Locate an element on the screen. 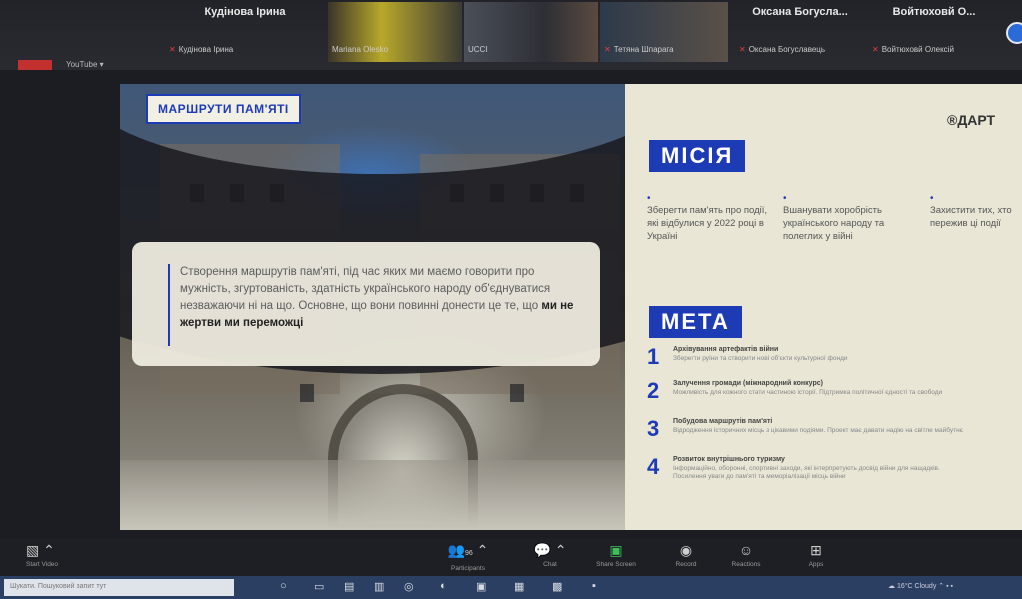 The width and height of the screenshot is (1022, 599). participant-label: Mariana Olesko is located at coordinates (360, 49).